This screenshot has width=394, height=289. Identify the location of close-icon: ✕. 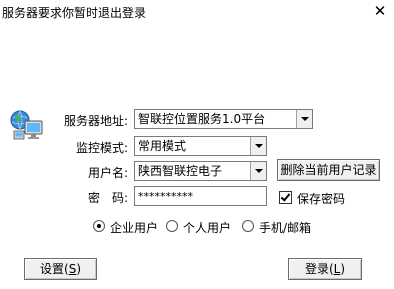
(380, 11).